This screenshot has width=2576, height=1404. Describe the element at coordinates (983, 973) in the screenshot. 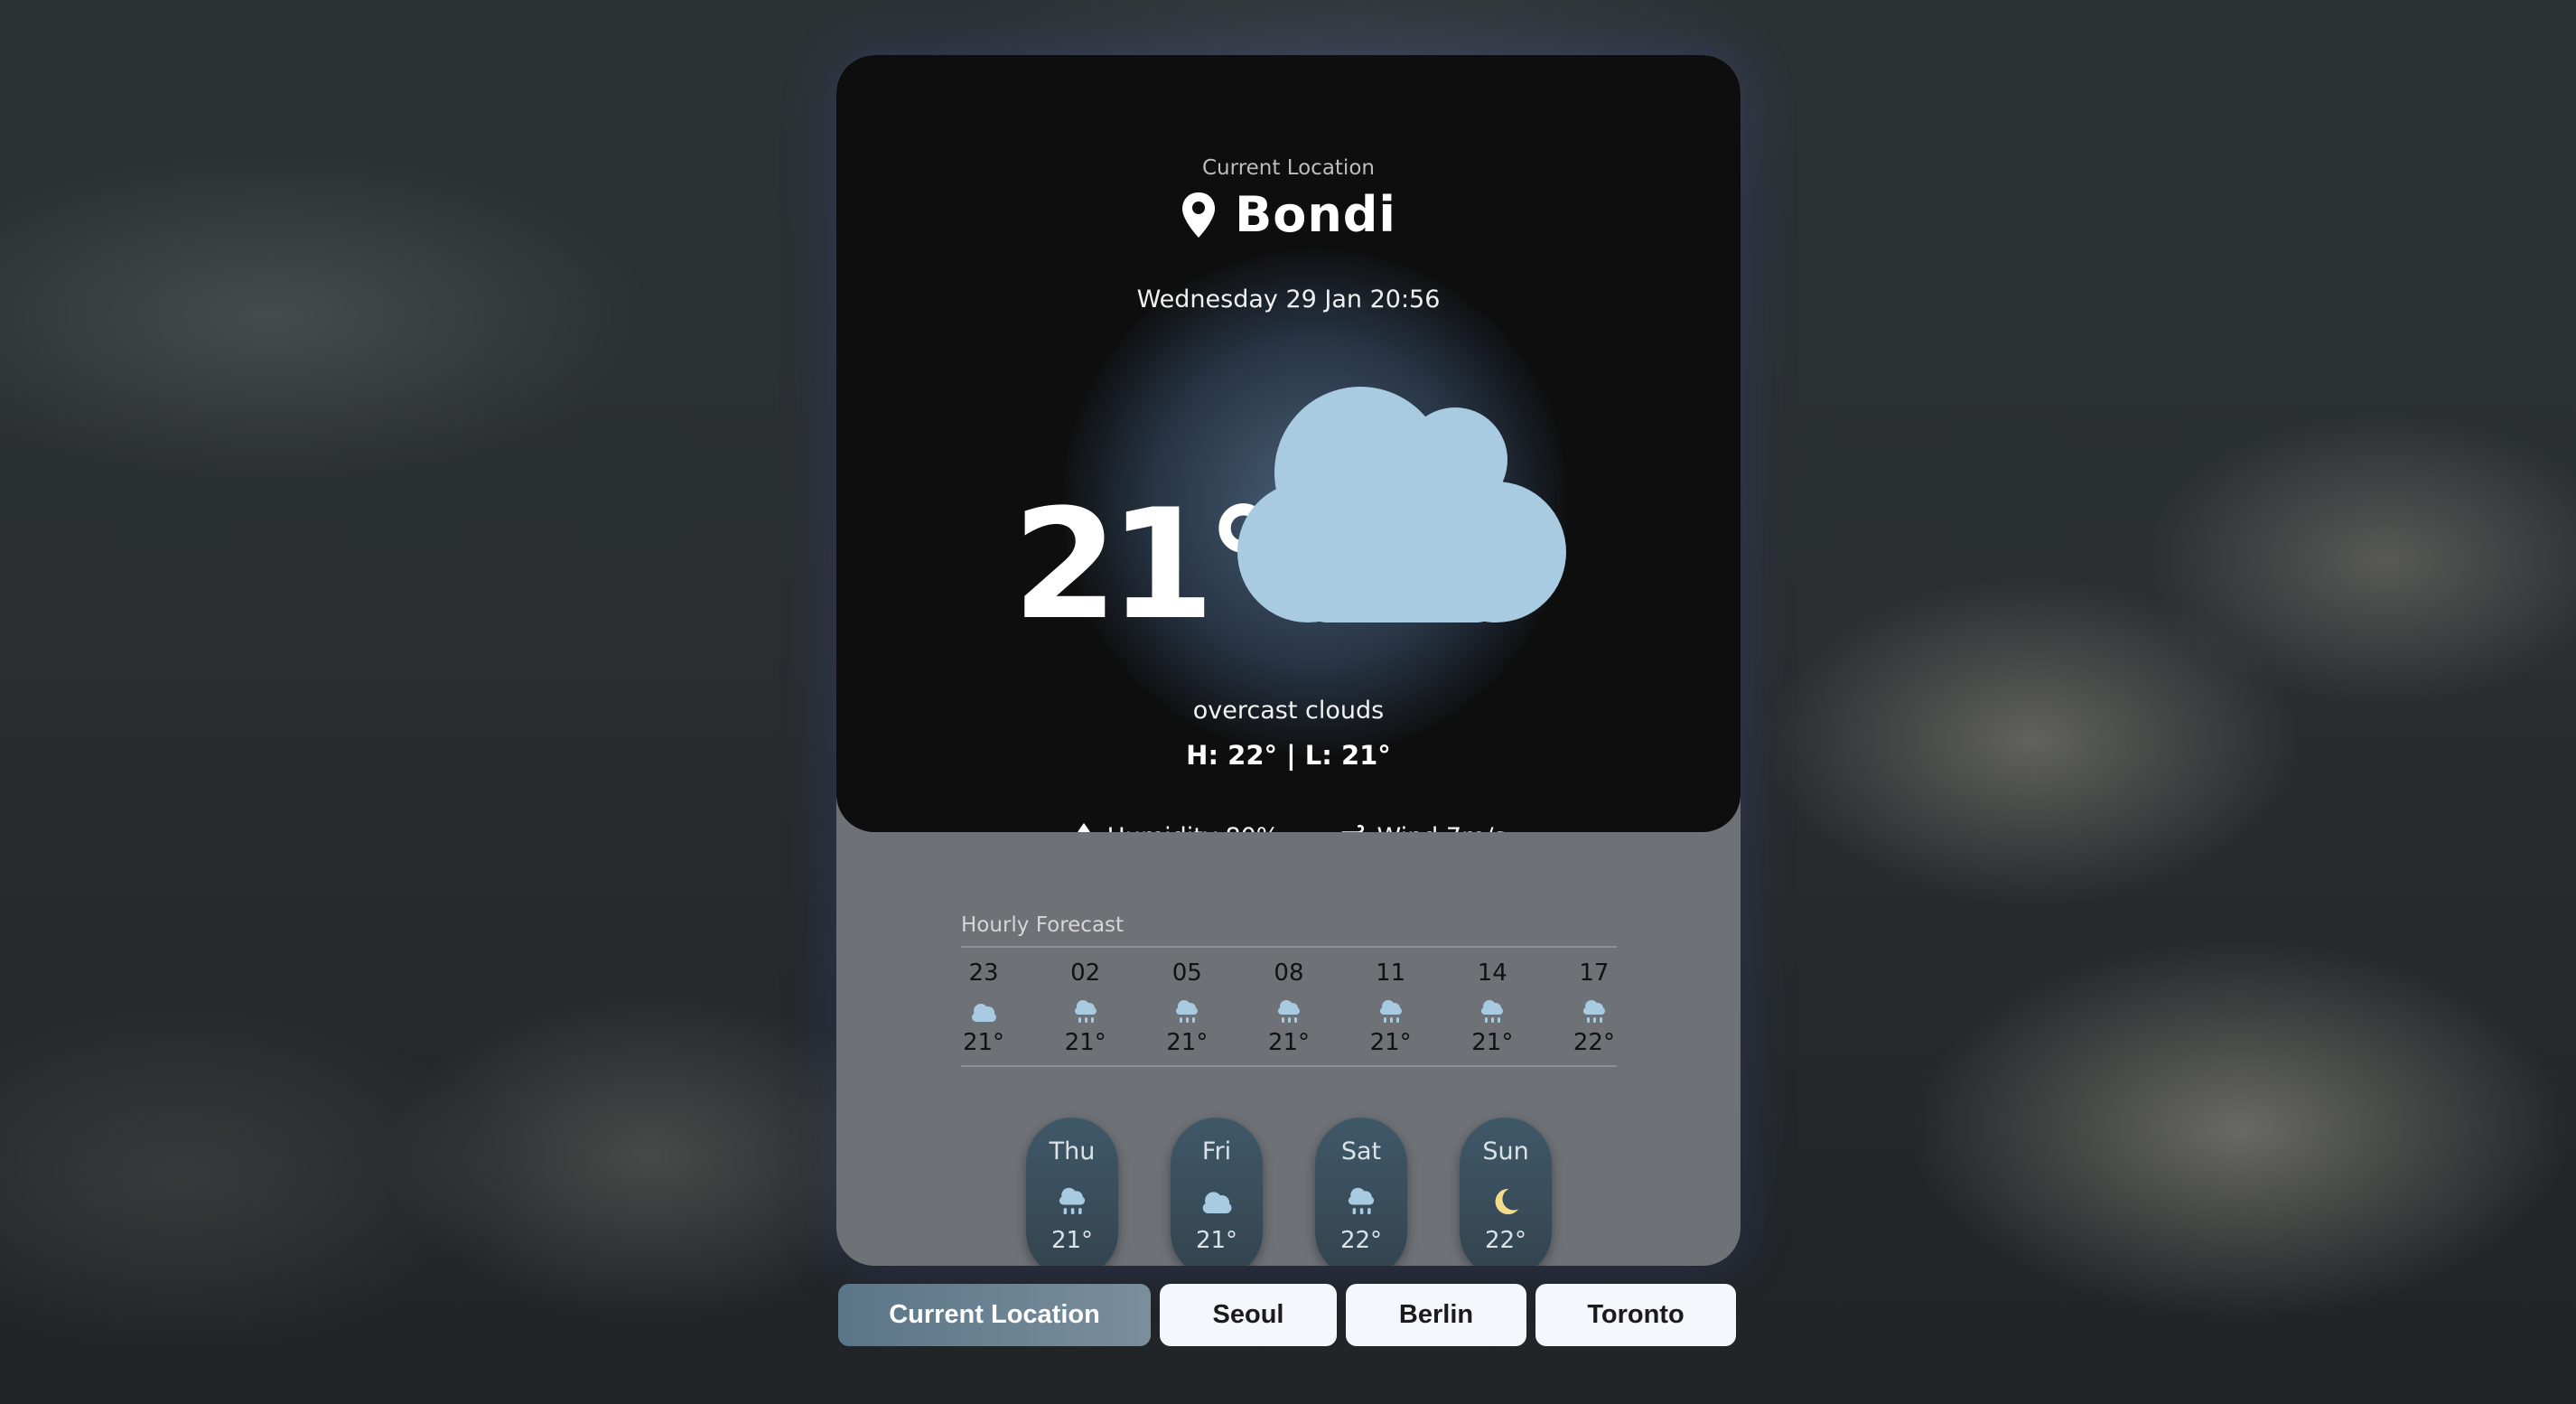

I see `hourly-time: 23` at that location.